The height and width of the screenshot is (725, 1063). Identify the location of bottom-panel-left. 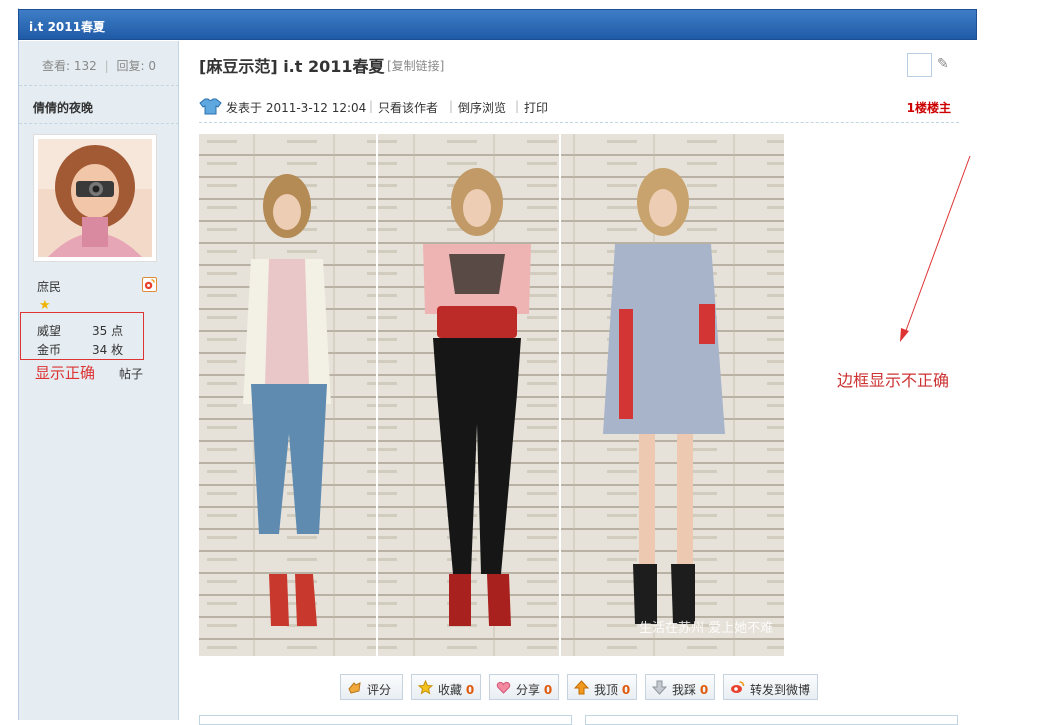
(385, 720).